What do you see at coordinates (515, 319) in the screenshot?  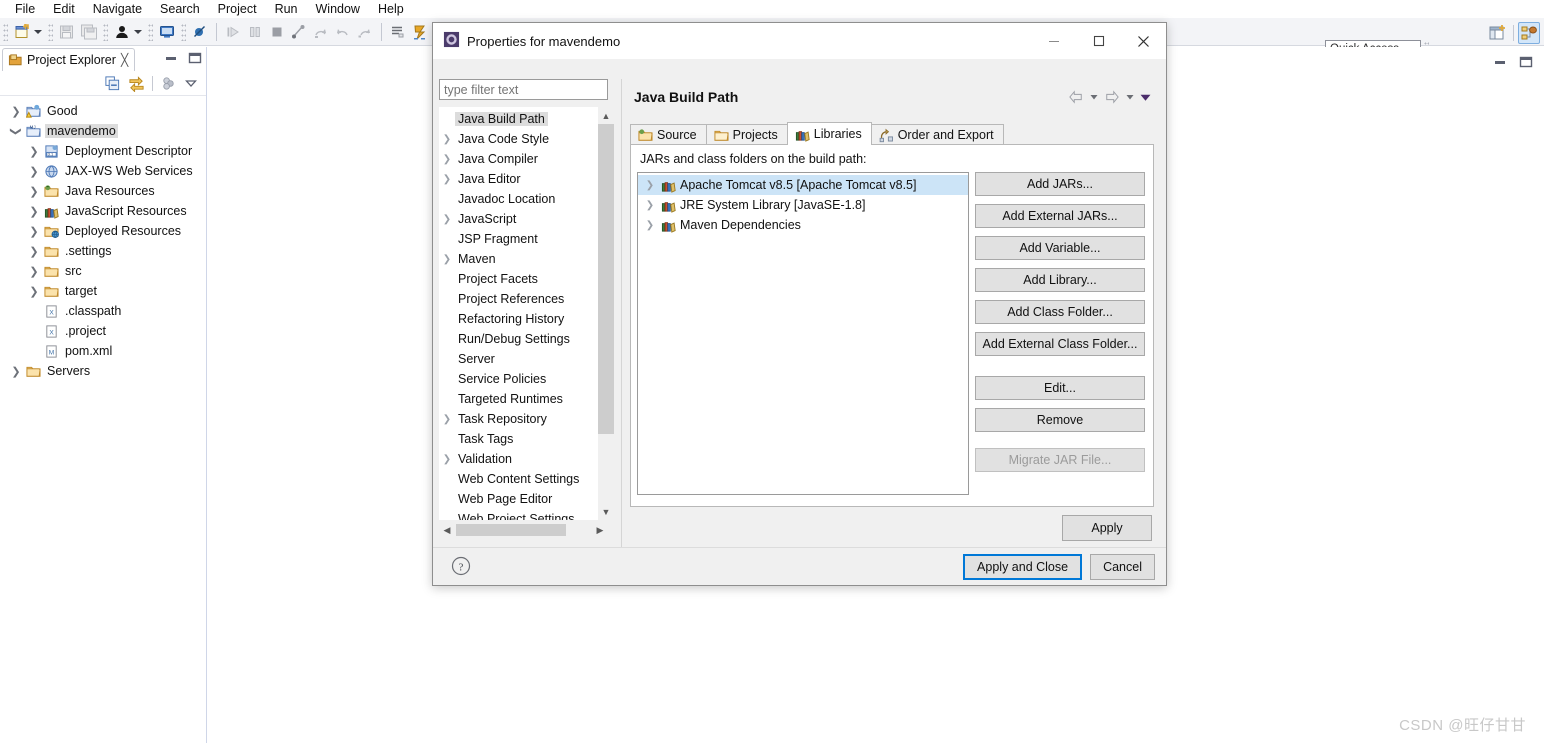 I see `nav-item-refactoring-history: Refactoring History` at bounding box center [515, 319].